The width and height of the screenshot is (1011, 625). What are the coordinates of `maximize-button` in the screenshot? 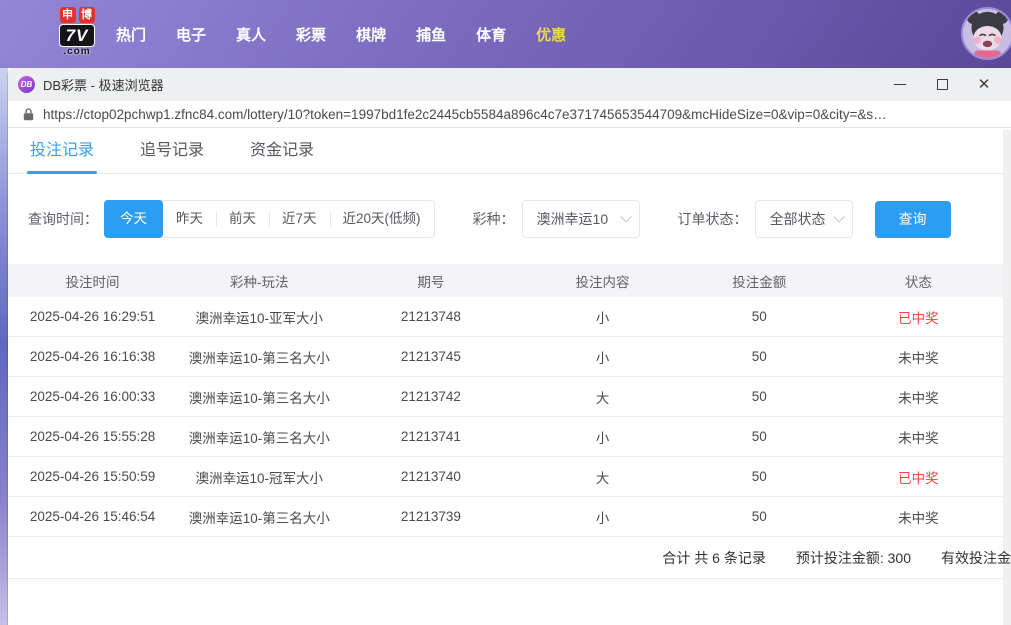 It's located at (942, 85).